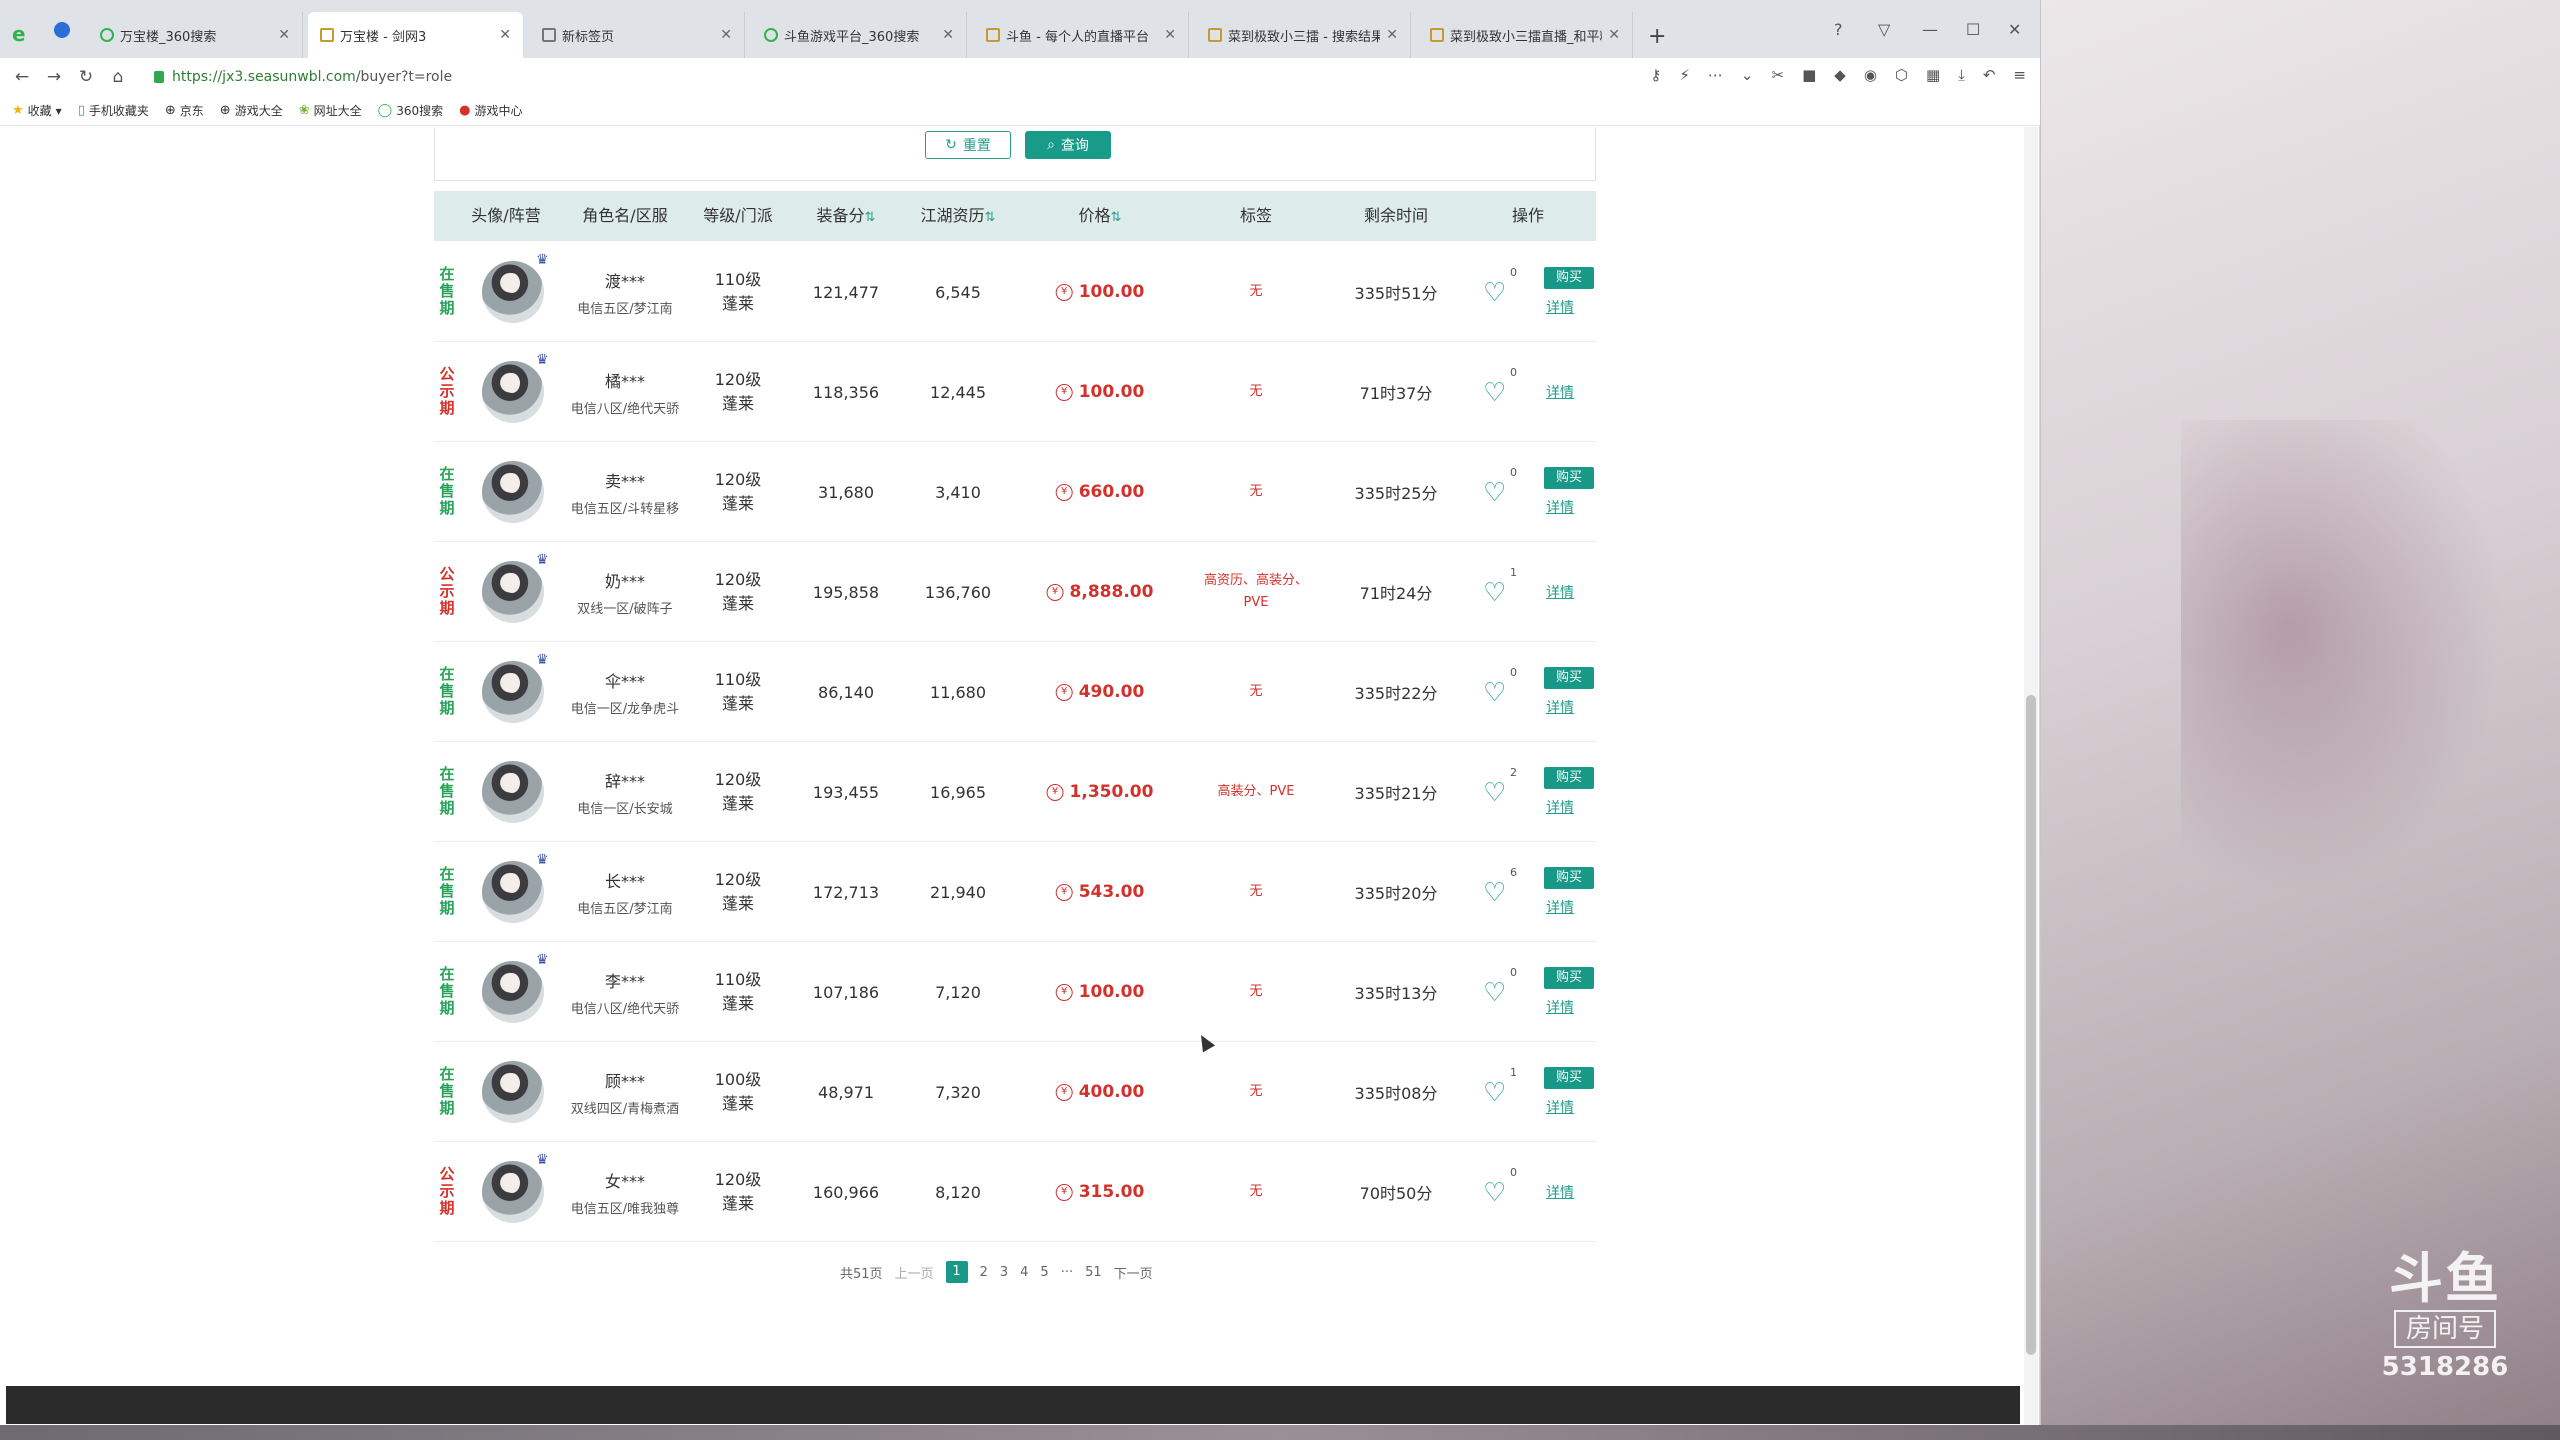 This screenshot has height=1440, width=2560. I want to click on tab-5: 菜到极致小三擂 - 搜索结果 - ✕, so click(1303, 35).